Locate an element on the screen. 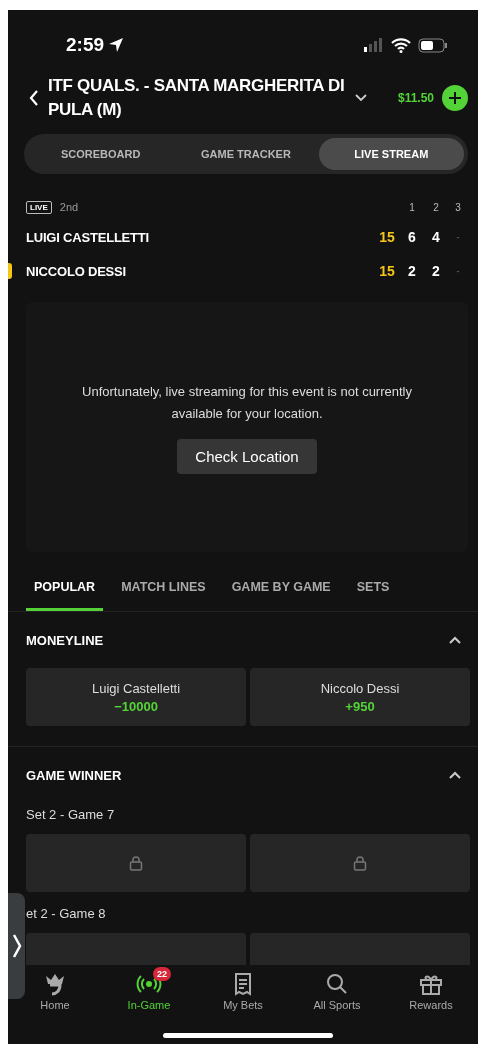  market-tab: MATCH LINES is located at coordinates (163, 591).